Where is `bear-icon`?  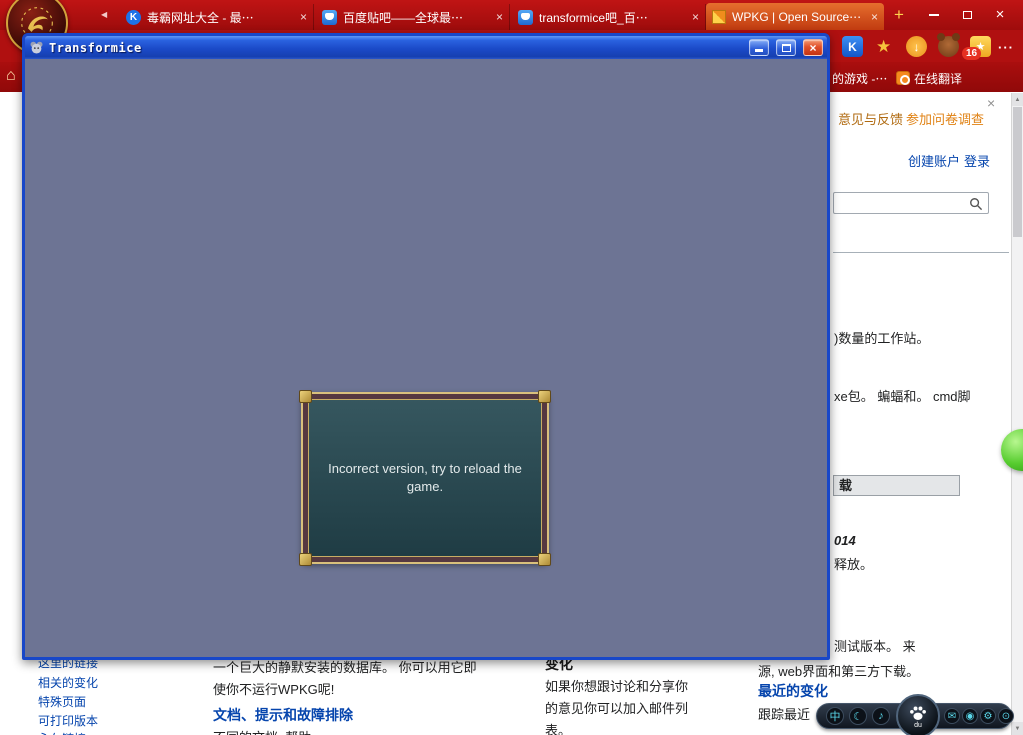
bear-icon is located at coordinates (948, 45).